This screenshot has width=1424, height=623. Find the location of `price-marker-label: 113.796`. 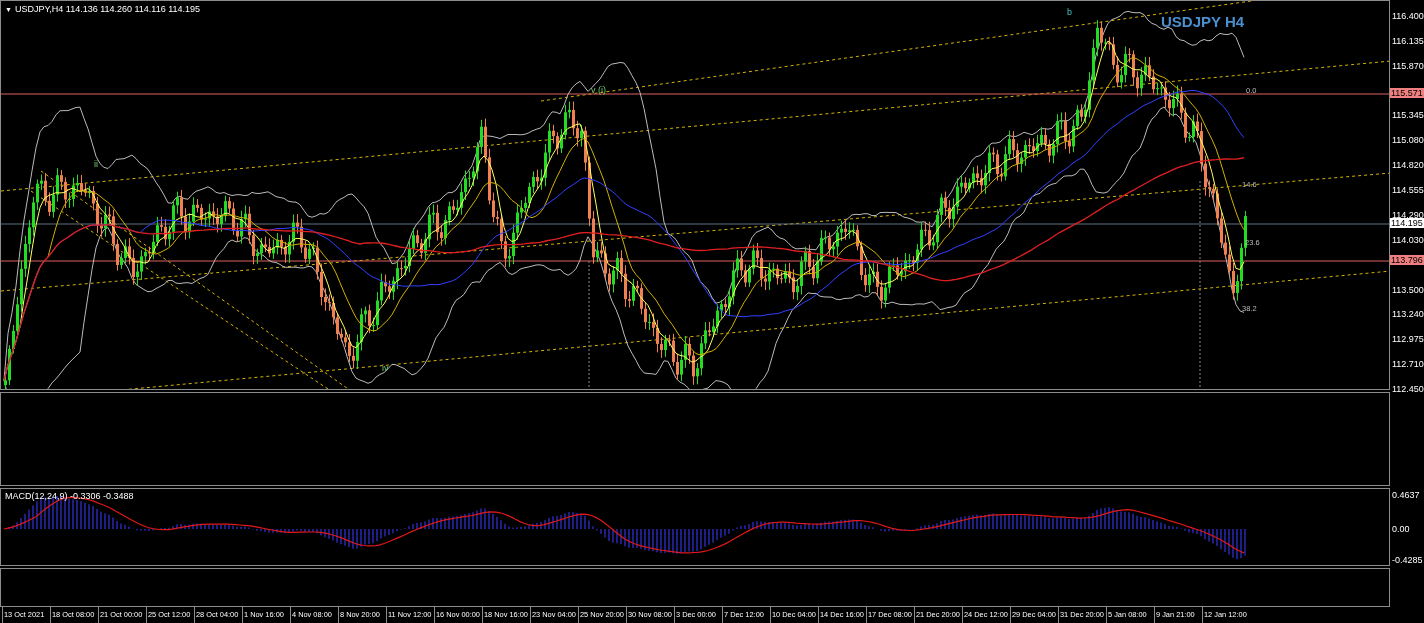

price-marker-label: 113.796 is located at coordinates (1407, 260).